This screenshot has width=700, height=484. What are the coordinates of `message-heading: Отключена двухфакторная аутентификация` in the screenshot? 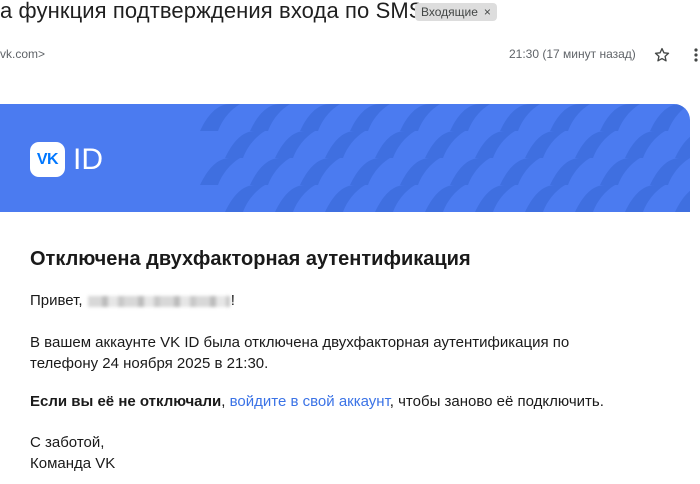 It's located at (250, 259).